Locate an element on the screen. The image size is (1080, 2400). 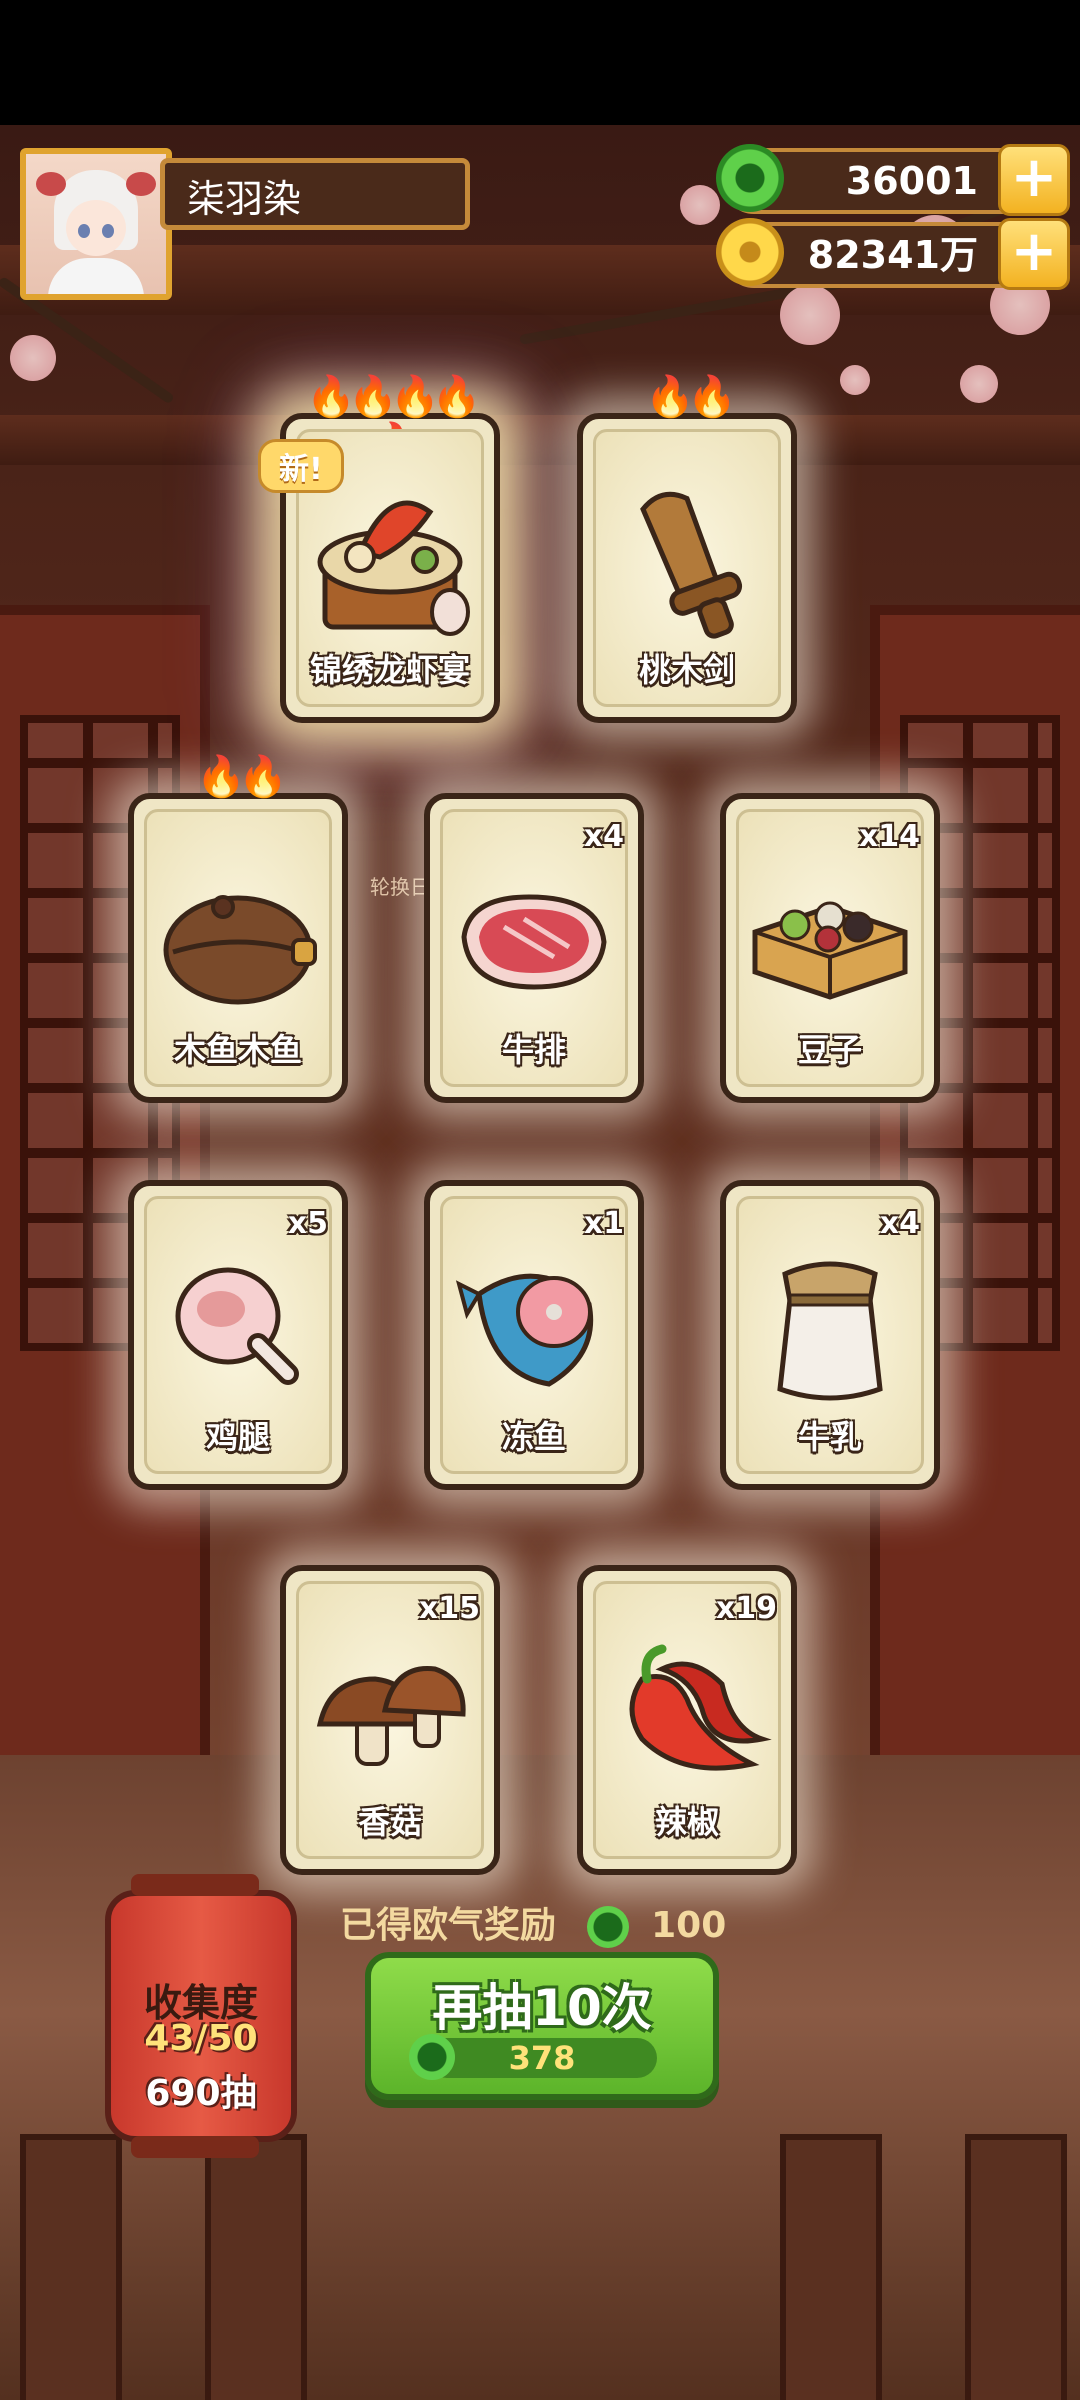
reward-card-mushroom: x15 香菇 is located at coordinates (390, 1720).